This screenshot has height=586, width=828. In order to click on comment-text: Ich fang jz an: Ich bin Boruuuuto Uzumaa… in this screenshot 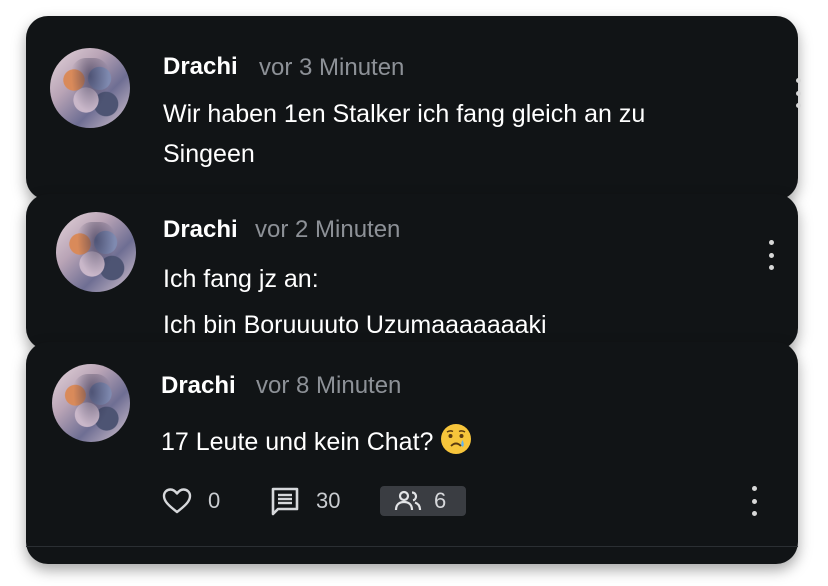, I will do `click(355, 302)`.